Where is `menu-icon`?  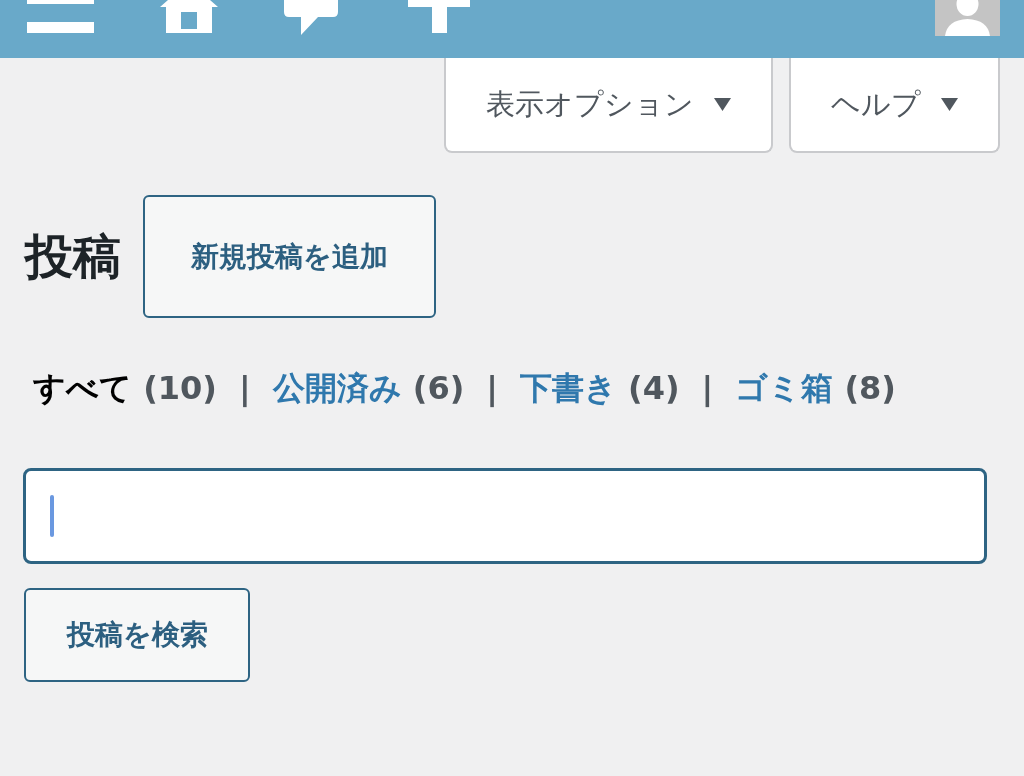
menu-icon is located at coordinates (60, 16).